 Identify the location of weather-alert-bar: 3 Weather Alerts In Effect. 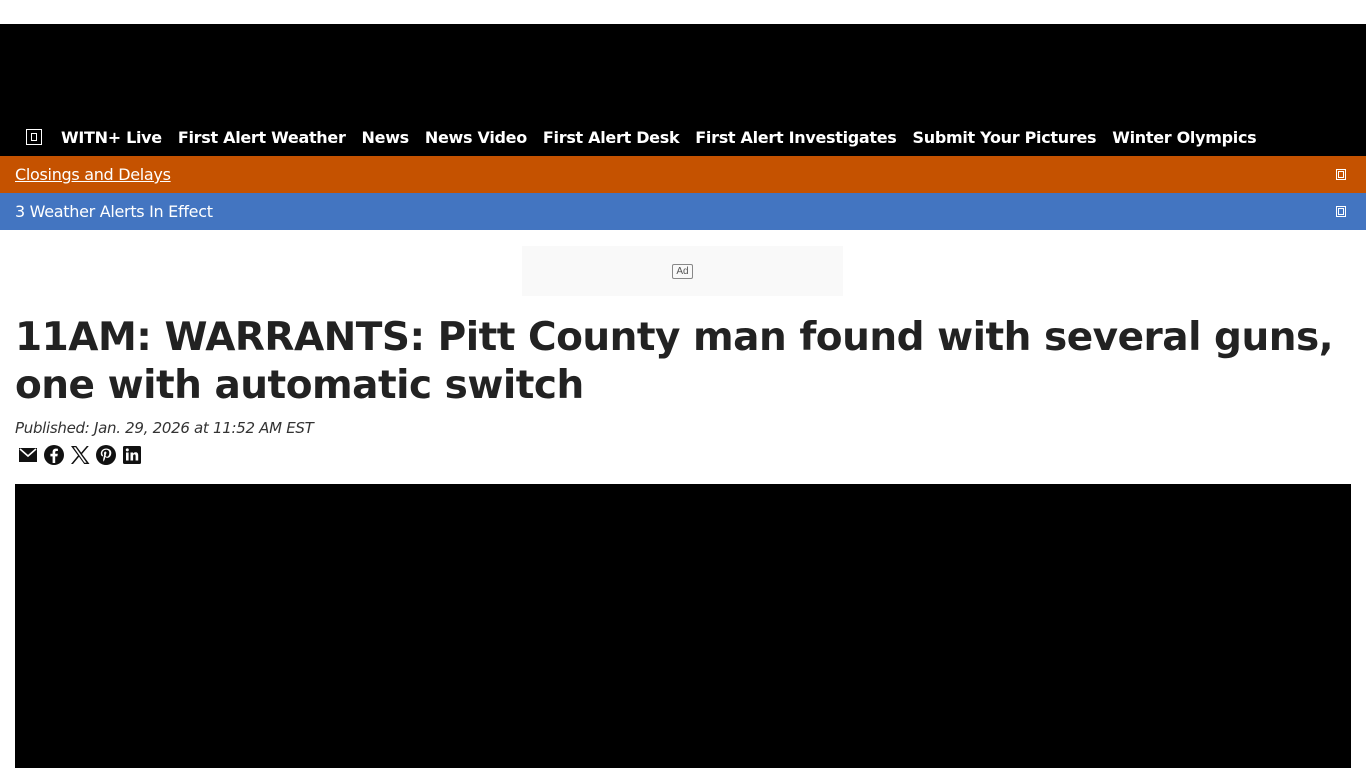
(683, 211).